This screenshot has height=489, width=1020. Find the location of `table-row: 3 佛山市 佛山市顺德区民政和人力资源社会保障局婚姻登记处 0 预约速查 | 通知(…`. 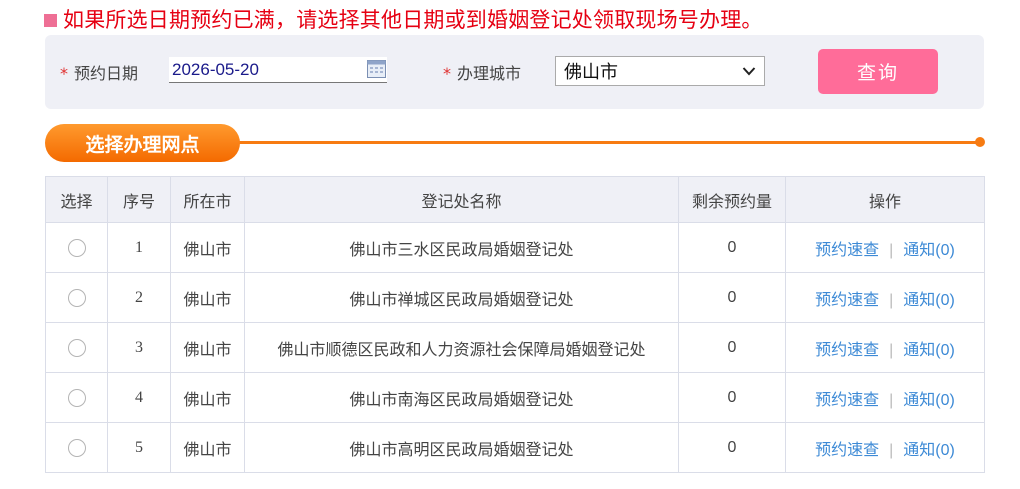

table-row: 3 佛山市 佛山市顺德区民政和人力资源社会保障局婚姻登记处 0 预约速查 | 通知(… is located at coordinates (515, 347).